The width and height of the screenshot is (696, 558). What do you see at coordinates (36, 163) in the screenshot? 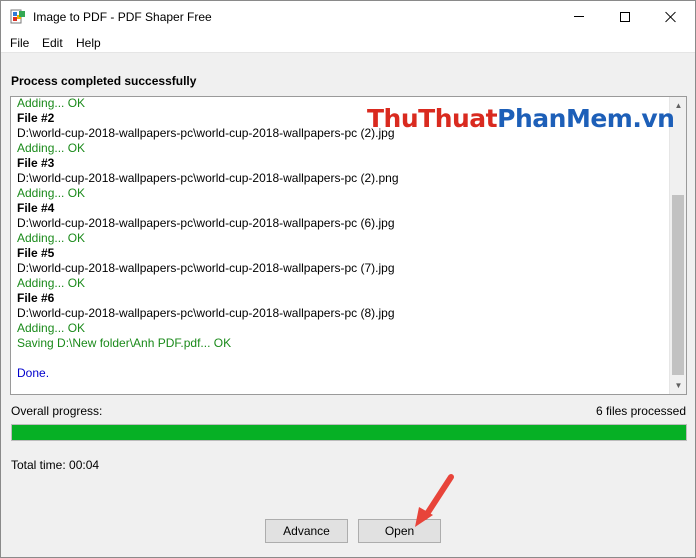
I see `log-line: File #3` at bounding box center [36, 163].